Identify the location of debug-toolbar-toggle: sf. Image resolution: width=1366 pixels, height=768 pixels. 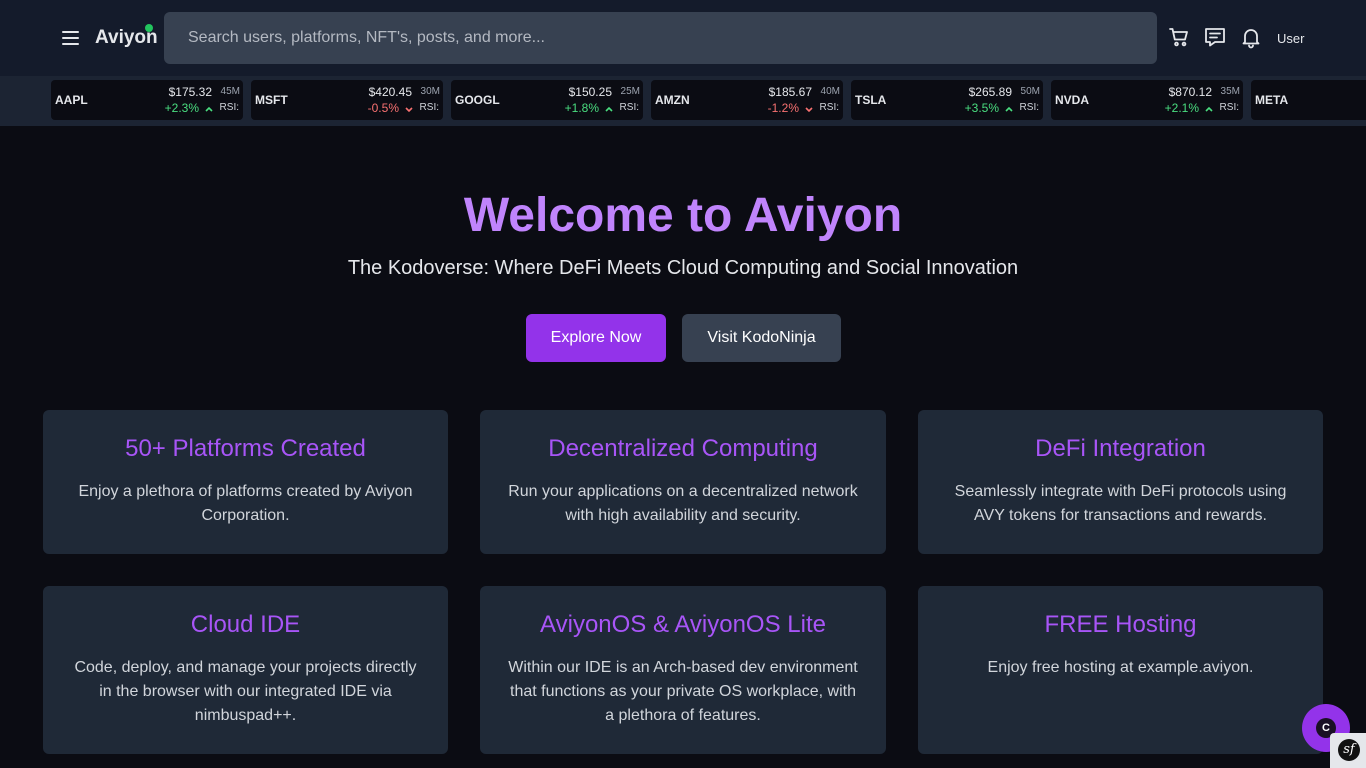
(1348, 750).